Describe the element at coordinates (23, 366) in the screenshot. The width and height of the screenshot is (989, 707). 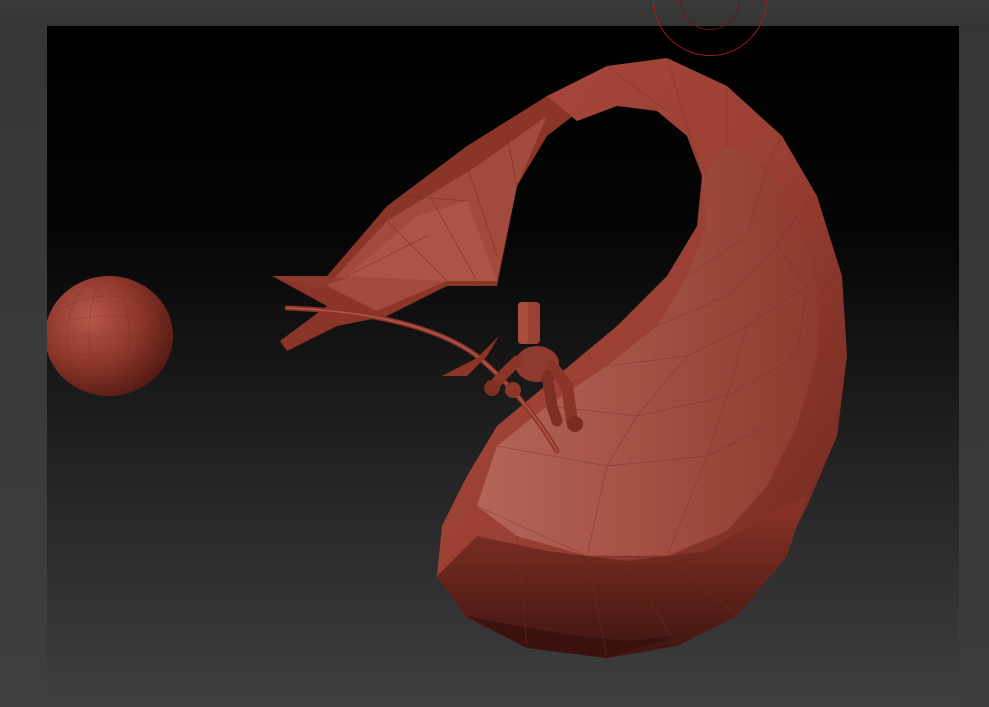
I see `left-shelf` at that location.